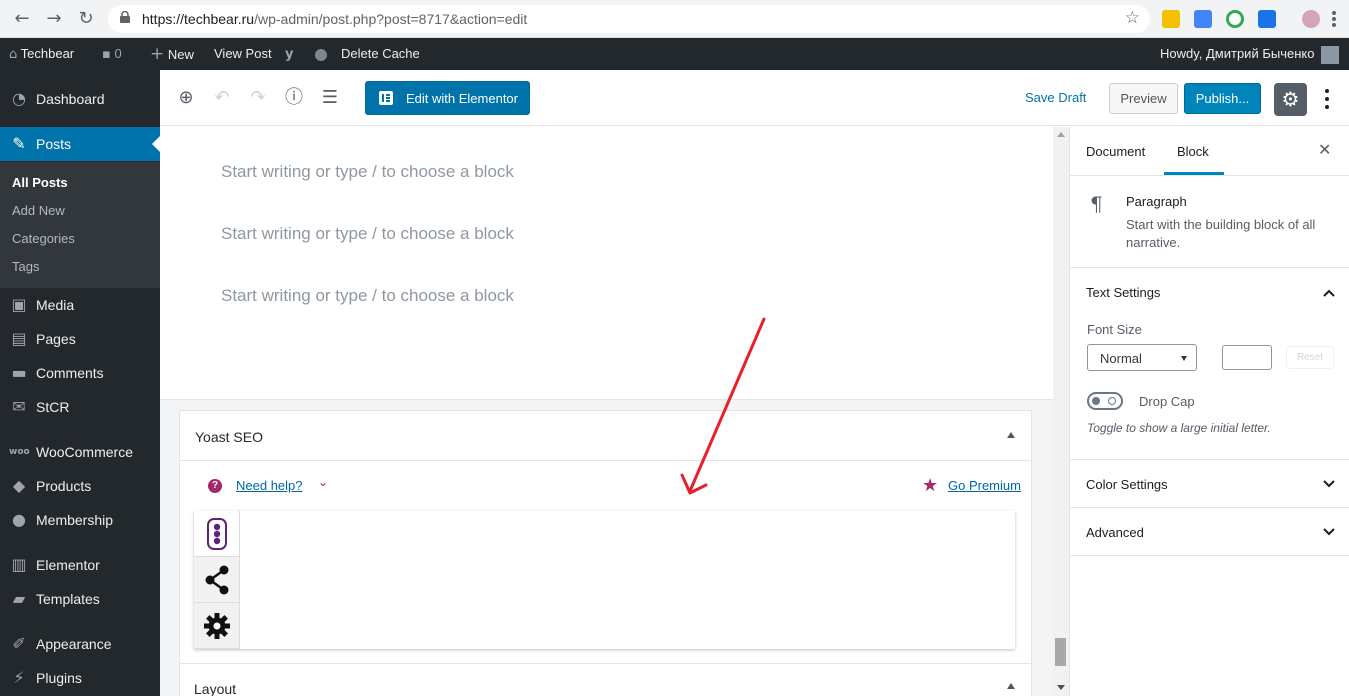 This screenshot has height=696, width=1349. I want to click on submenu-categories: Categories, so click(43, 239).